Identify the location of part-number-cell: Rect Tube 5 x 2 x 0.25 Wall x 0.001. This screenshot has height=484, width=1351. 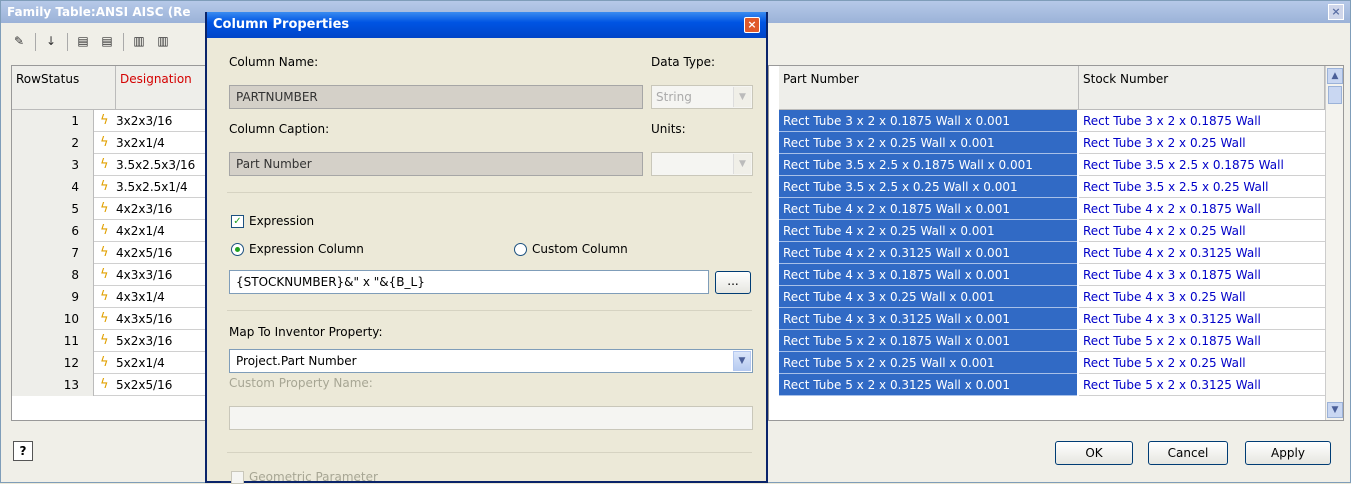
(928, 363).